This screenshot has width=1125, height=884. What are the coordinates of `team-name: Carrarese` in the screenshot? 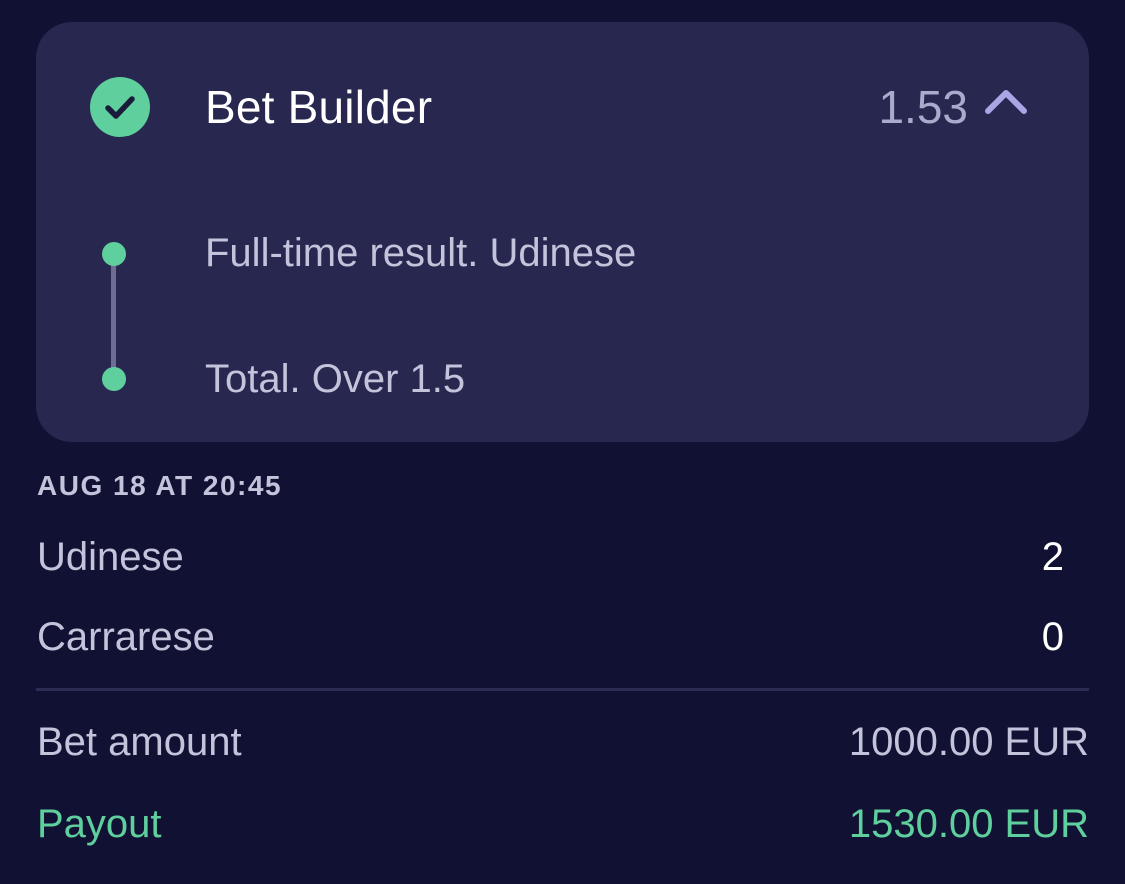 It's located at (126, 637).